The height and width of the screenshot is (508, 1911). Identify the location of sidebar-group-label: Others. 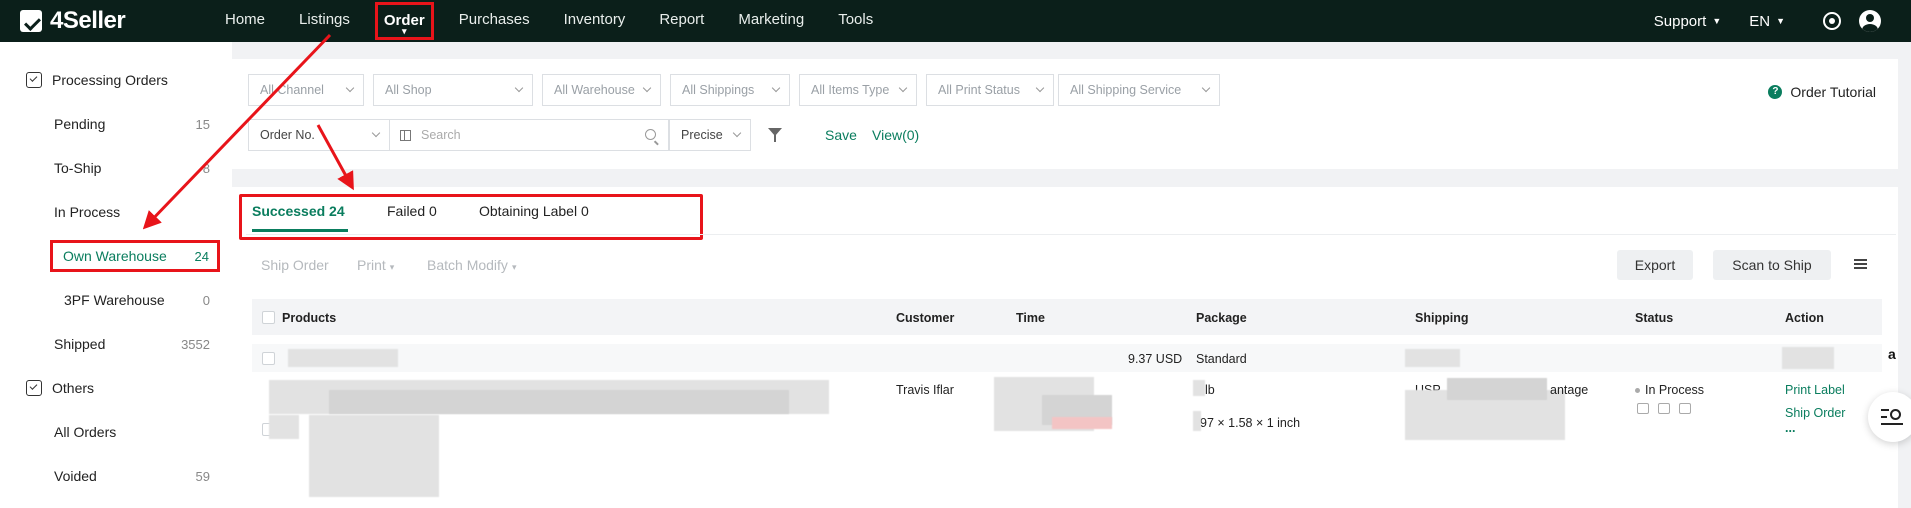
(73, 388).